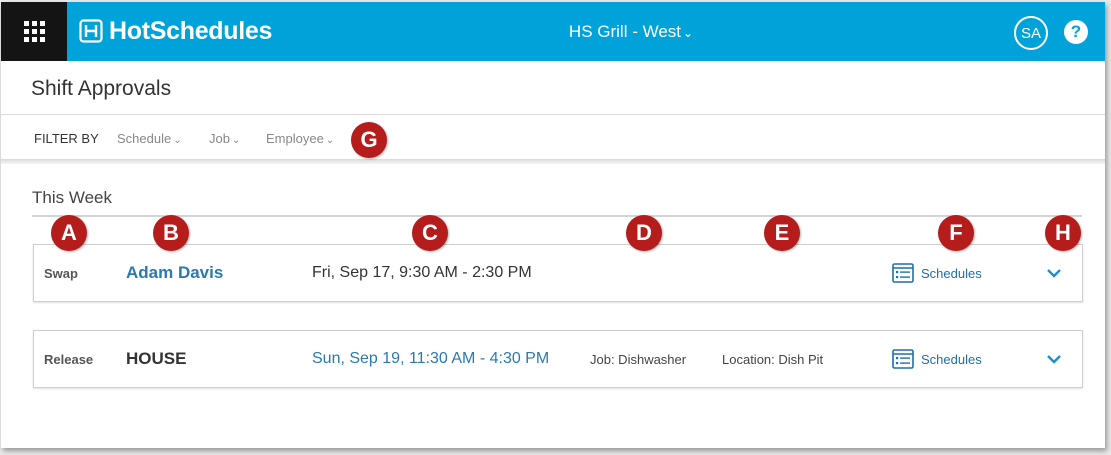 This screenshot has height=455, width=1111. I want to click on filter-label: Job, so click(219, 138).